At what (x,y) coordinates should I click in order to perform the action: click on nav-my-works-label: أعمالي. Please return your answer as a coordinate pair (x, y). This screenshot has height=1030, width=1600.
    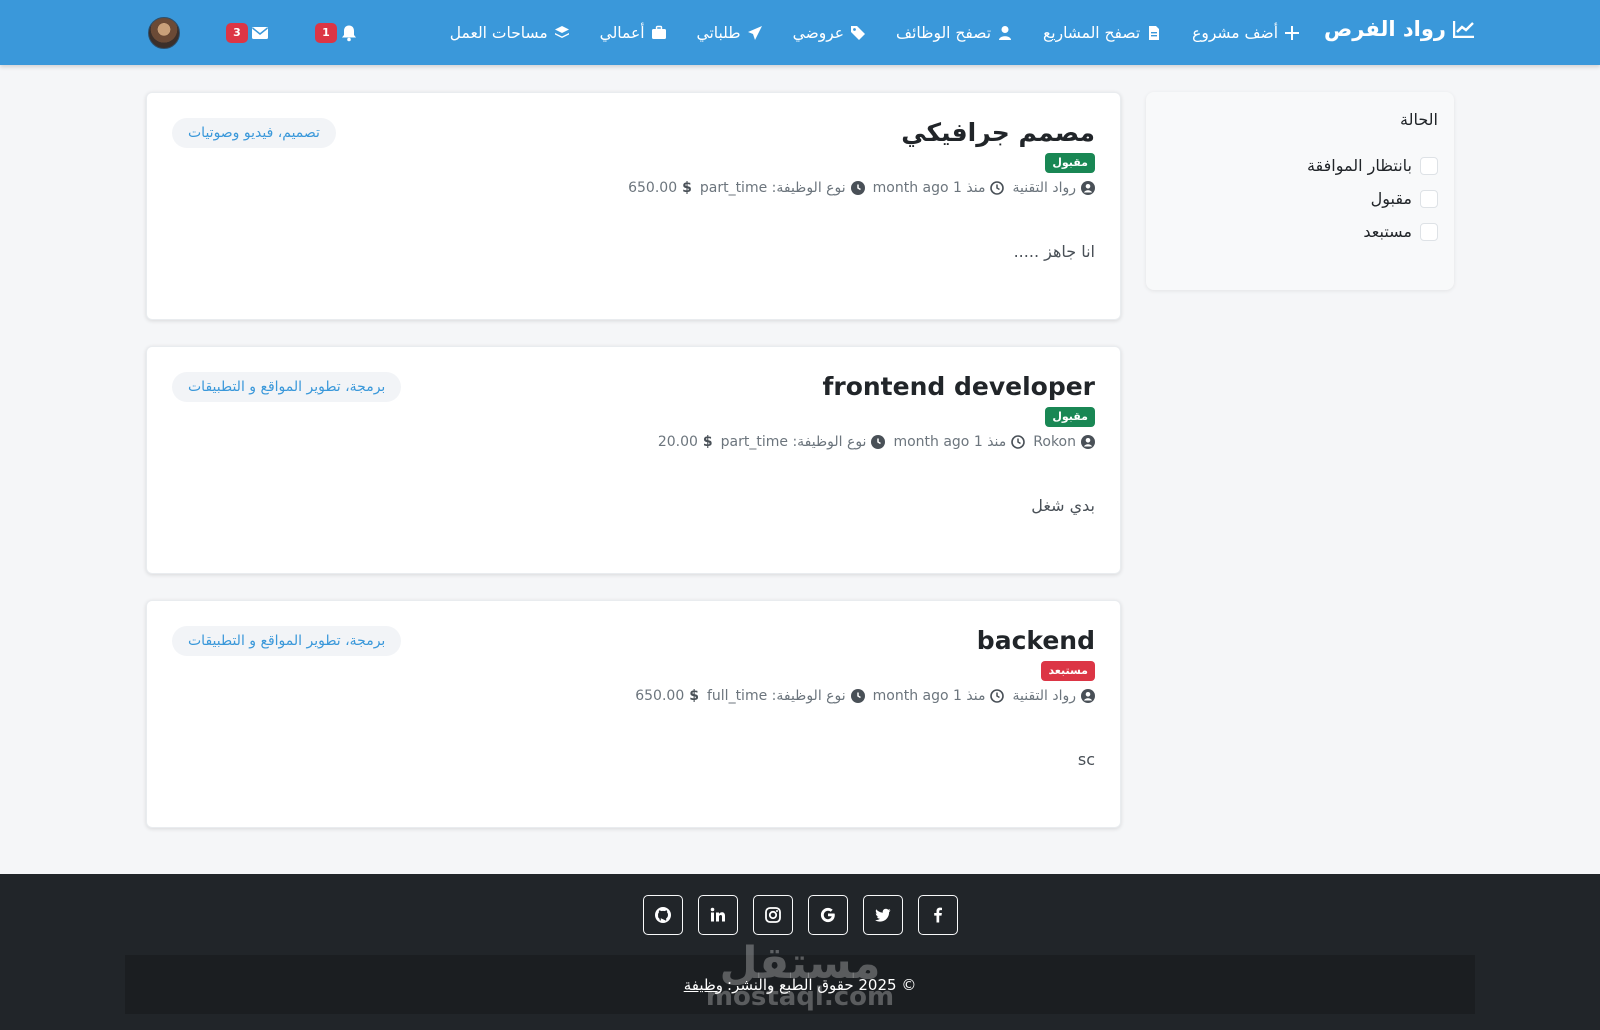
    Looking at the image, I should click on (622, 32).